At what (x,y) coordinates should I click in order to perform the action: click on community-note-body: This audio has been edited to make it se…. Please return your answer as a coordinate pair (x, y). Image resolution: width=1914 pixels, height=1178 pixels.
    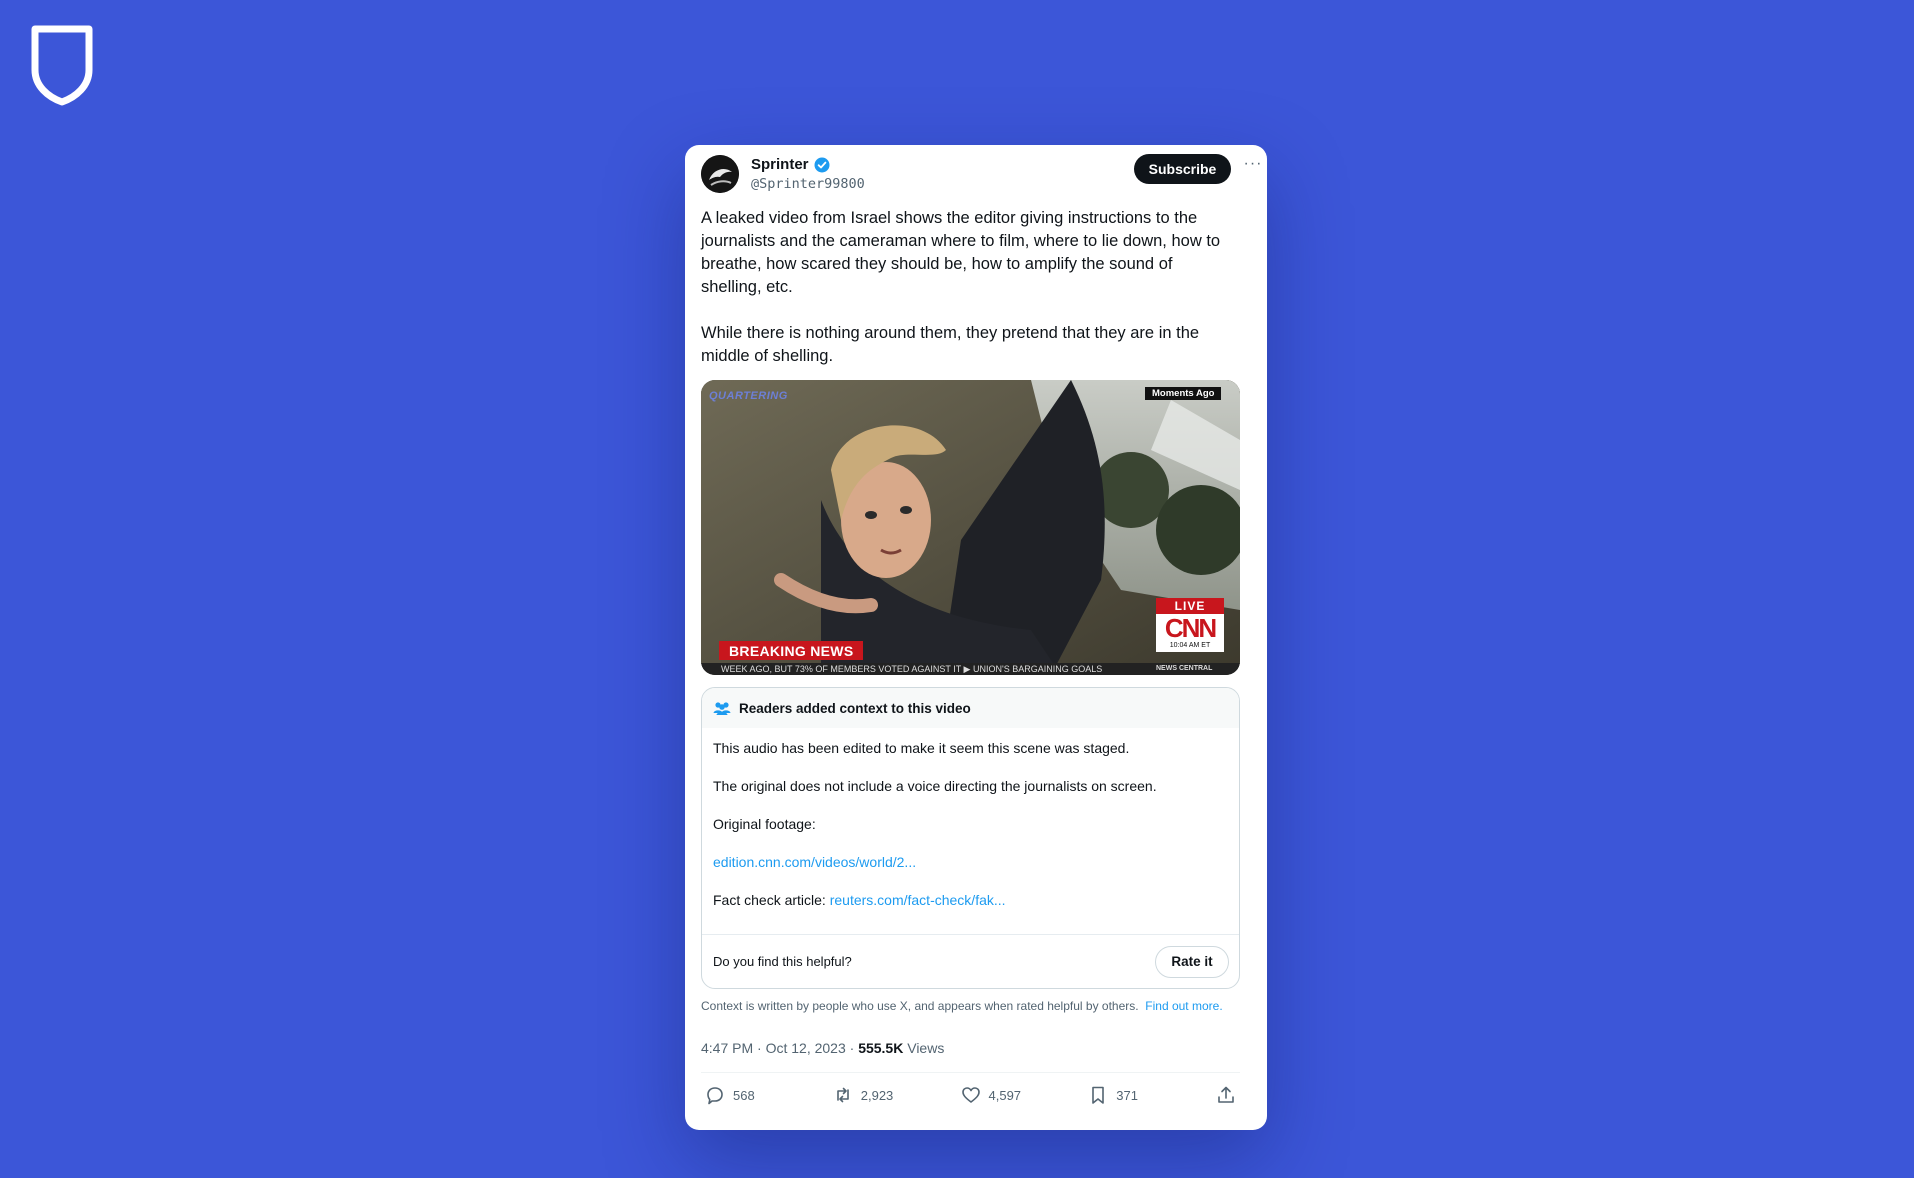
    Looking at the image, I should click on (970, 831).